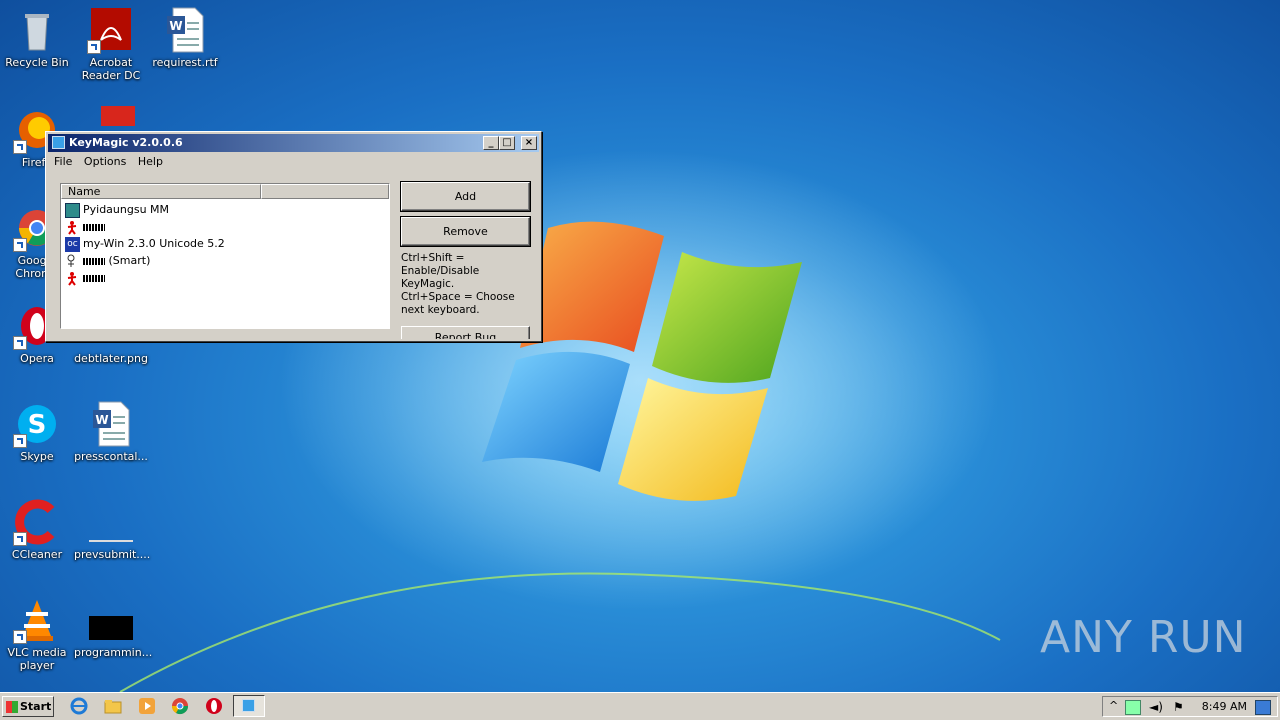  I want to click on keymagic-taskbar-button, so click(249, 706).